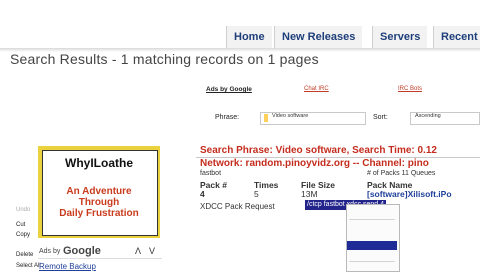 This screenshot has width=480, height=272. What do you see at coordinates (211, 173) in the screenshot?
I see `bot-name: fastbot` at bounding box center [211, 173].